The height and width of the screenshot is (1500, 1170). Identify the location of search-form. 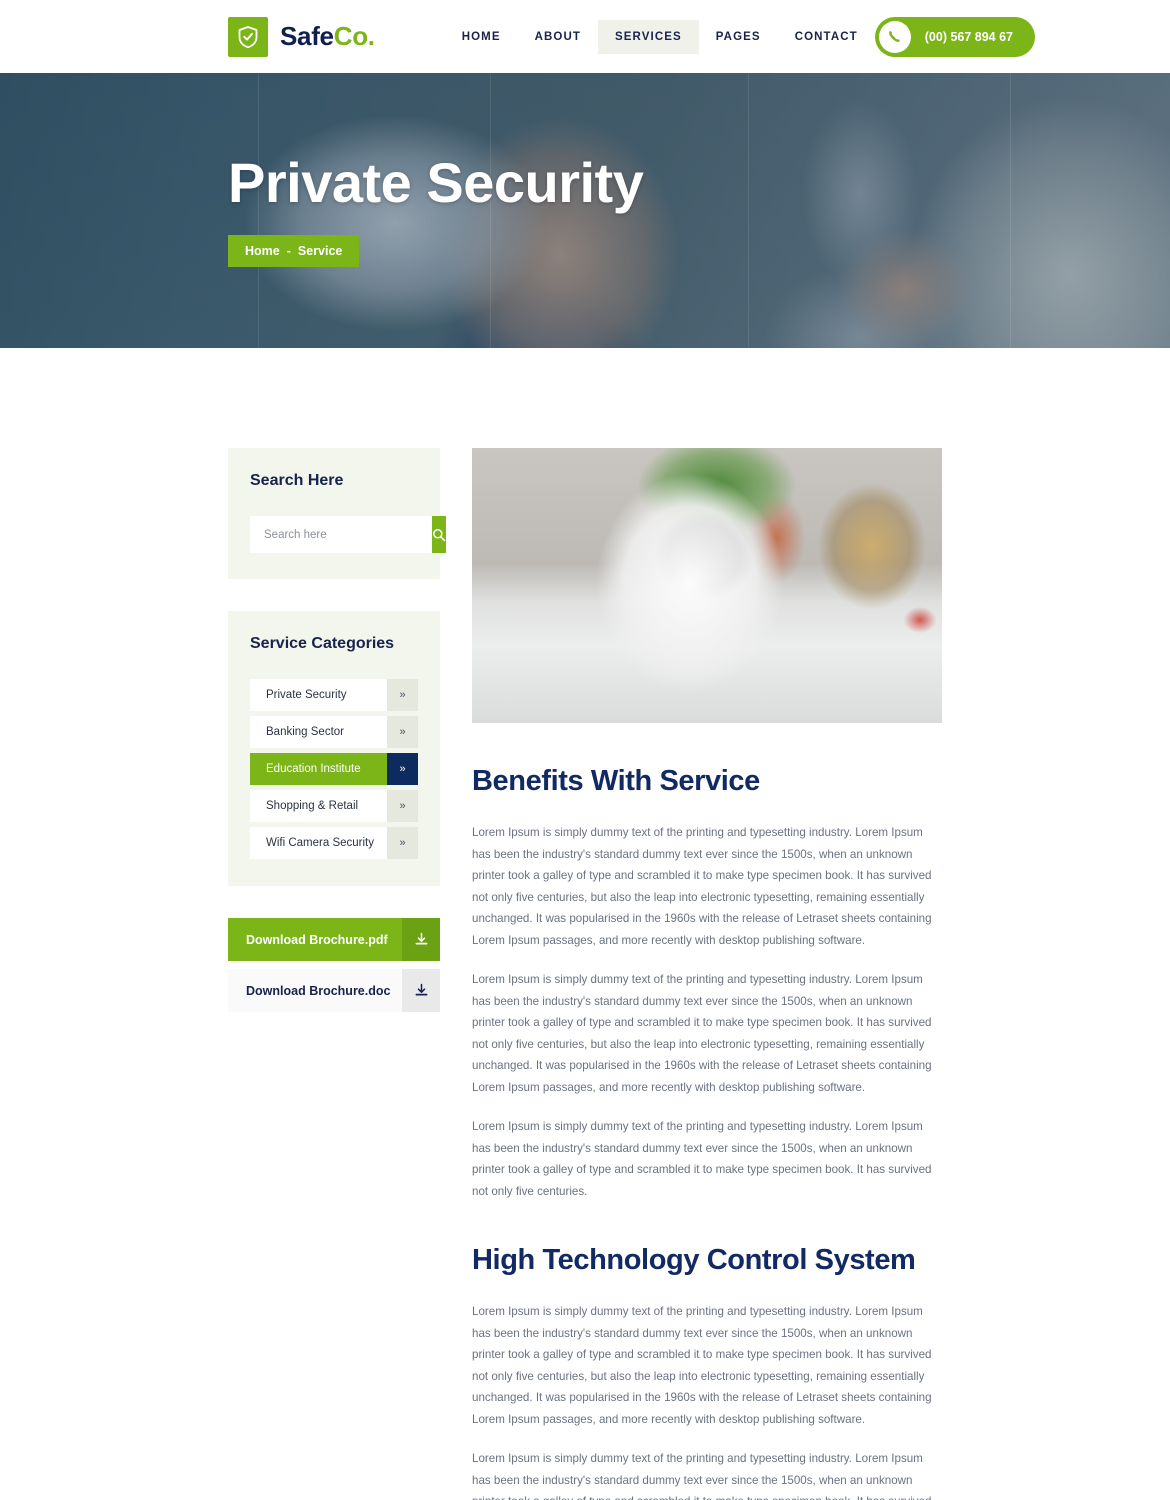
(348, 534).